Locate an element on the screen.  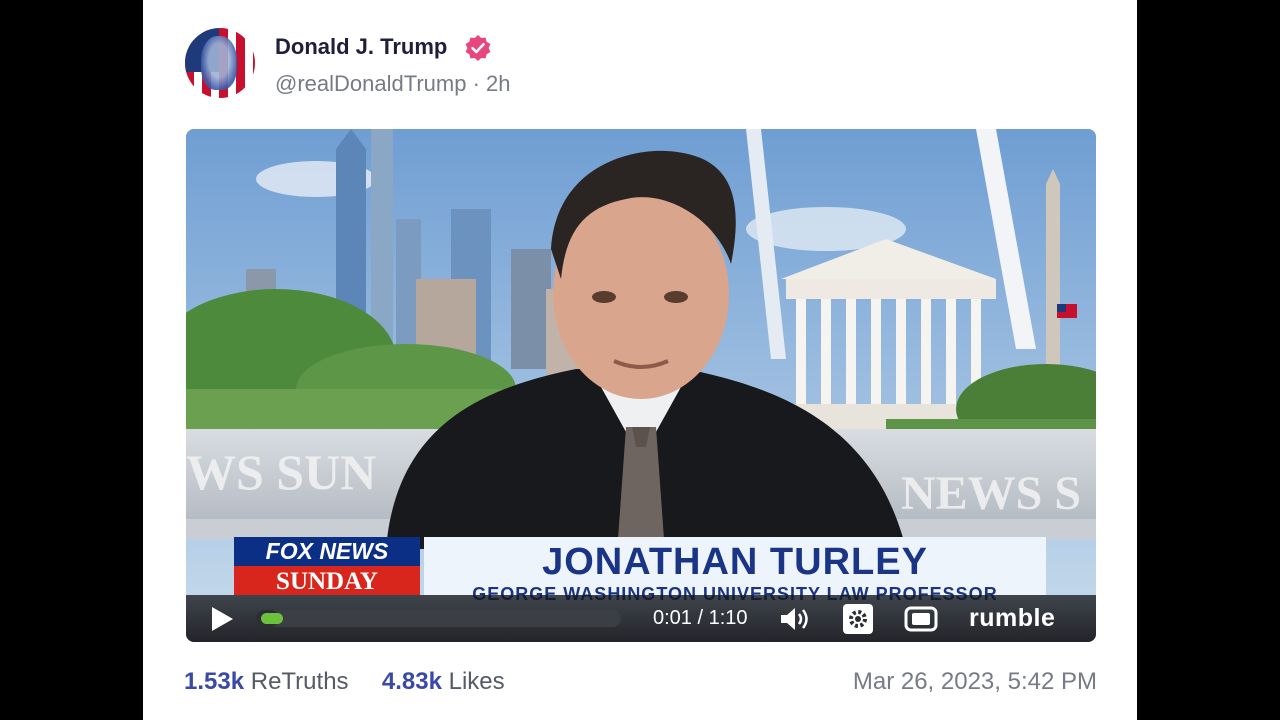
volume-icon is located at coordinates (795, 619).